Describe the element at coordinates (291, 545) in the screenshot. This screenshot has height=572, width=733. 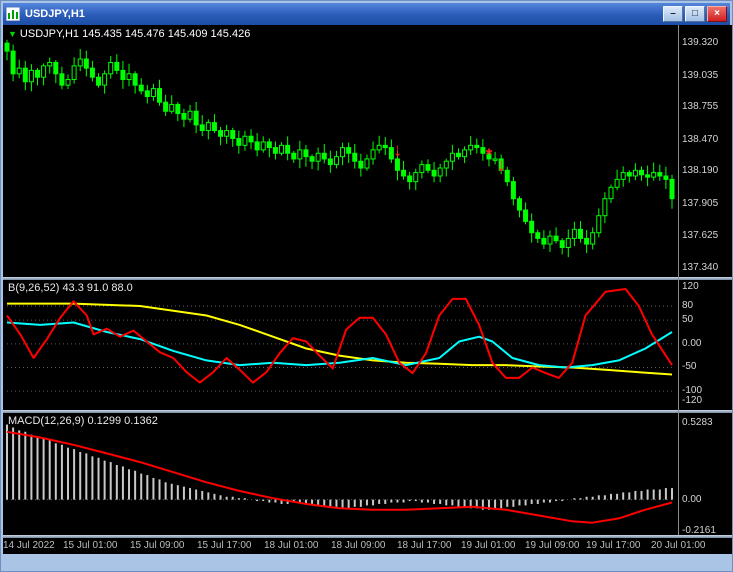
I see `time-axis-label: 18 Jul 01:00` at that location.